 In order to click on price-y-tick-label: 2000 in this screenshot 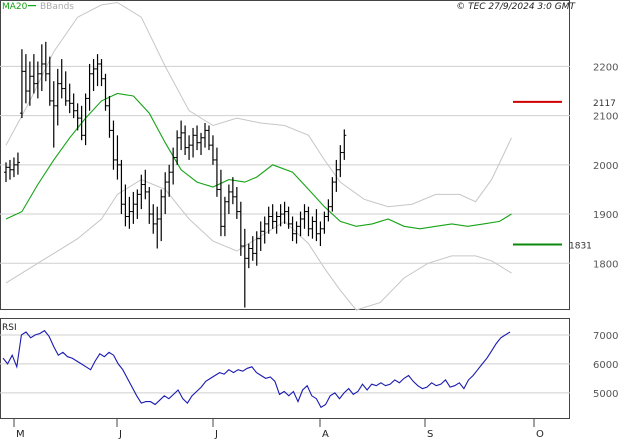, I will do `click(605, 166)`.